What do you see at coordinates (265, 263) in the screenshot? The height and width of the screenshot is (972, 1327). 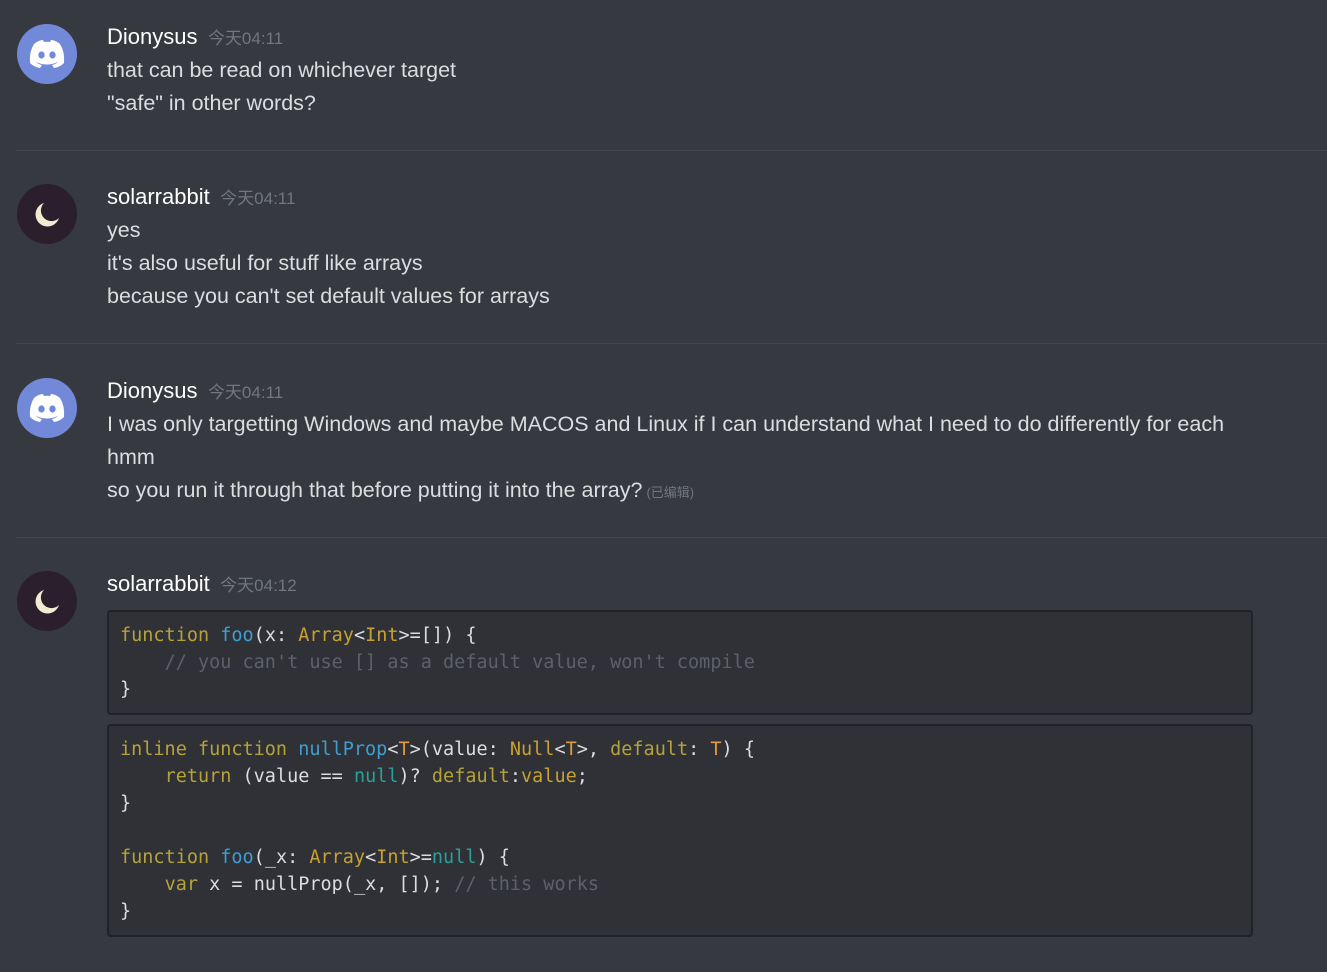 I see `message-text: it's also useful for stuff like arrays` at bounding box center [265, 263].